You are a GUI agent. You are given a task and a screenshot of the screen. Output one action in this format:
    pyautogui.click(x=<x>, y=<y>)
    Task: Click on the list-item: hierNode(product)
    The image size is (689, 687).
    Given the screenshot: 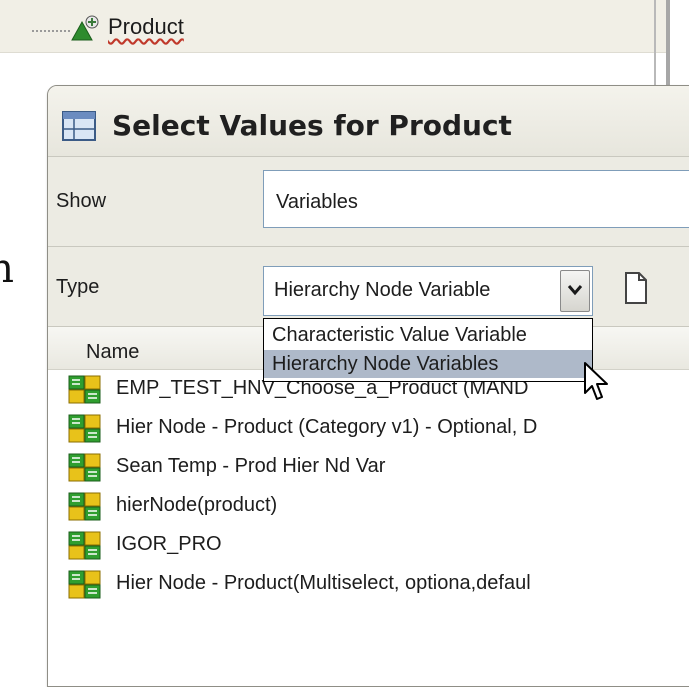 What is the action you would take?
    pyautogui.click(x=378, y=507)
    